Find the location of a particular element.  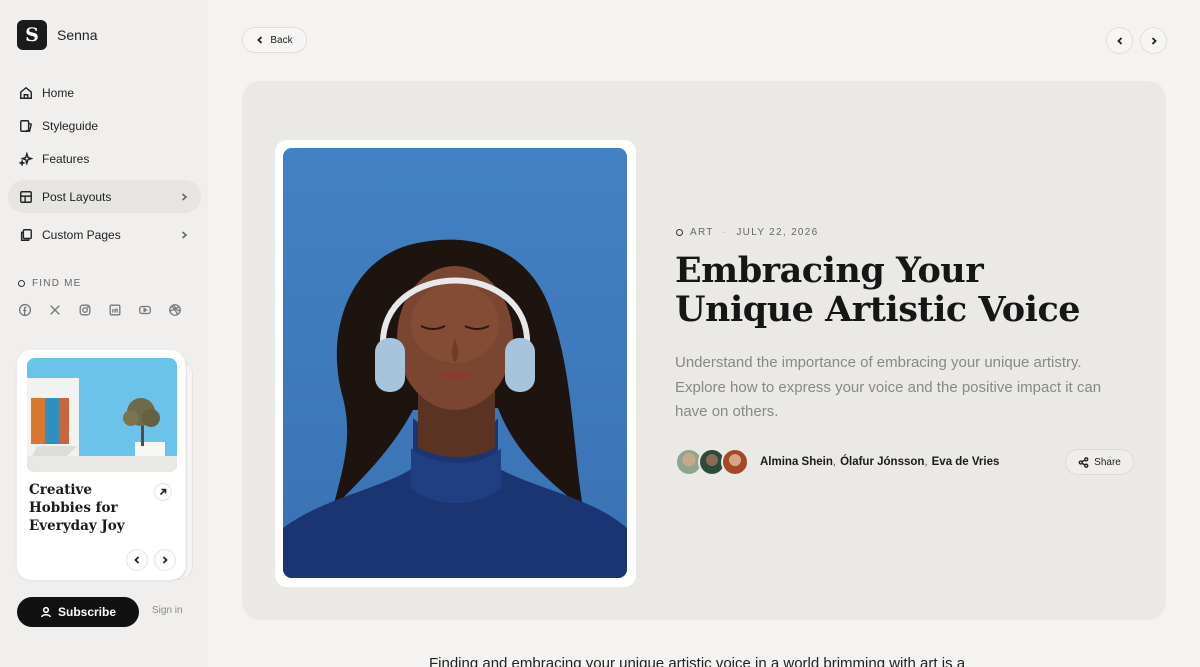

sidebar-item-features: Features is located at coordinates (104, 158).